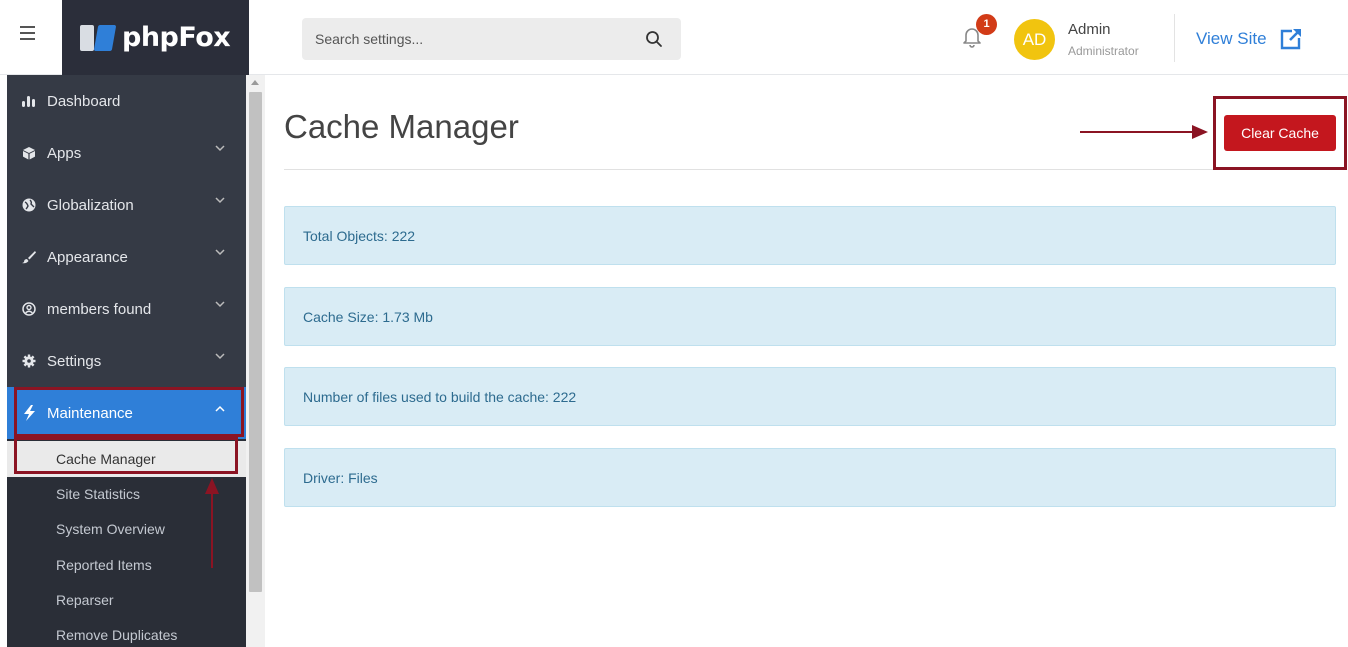 The width and height of the screenshot is (1348, 647). Describe the element at coordinates (29, 205) in the screenshot. I see `globe-icon` at that location.